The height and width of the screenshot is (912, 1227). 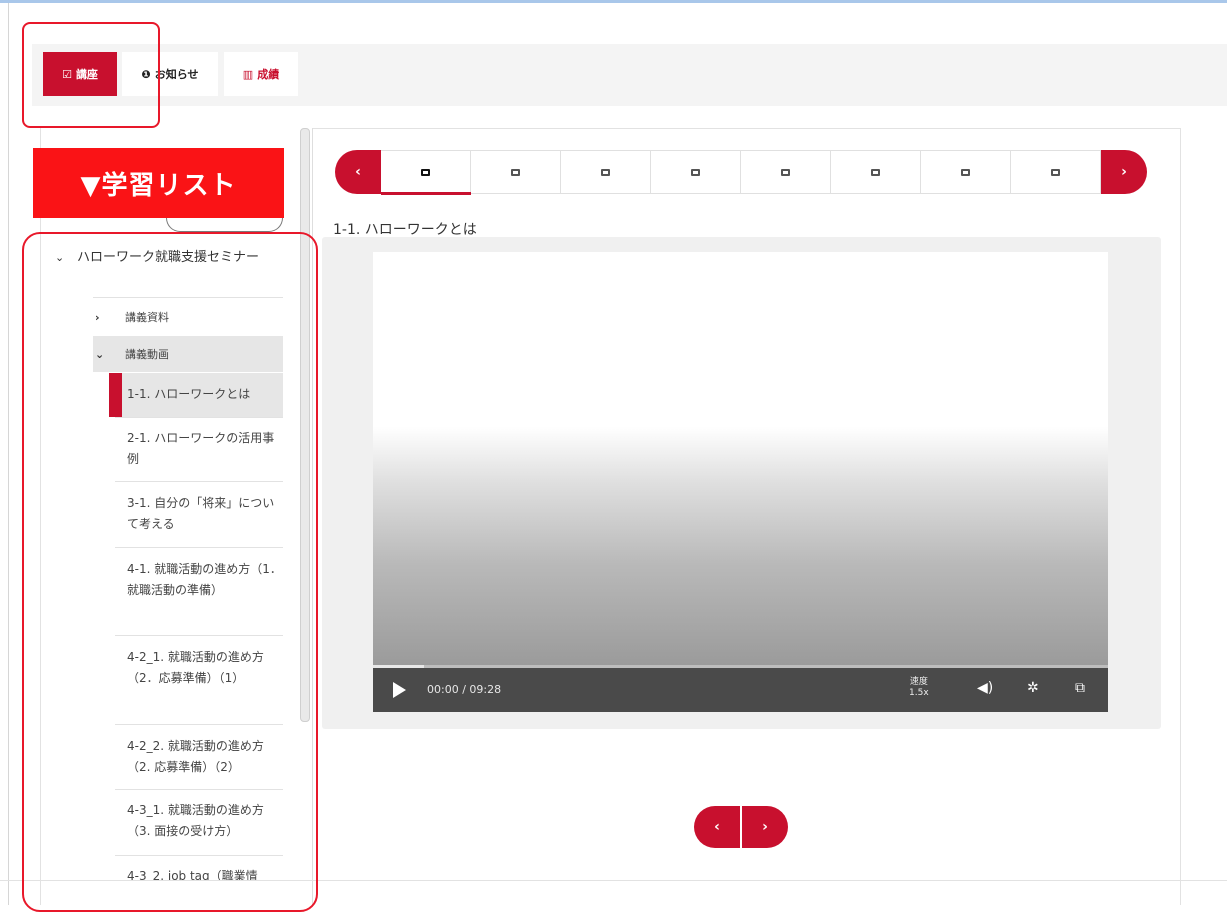 I want to click on lesson-item-label: 4-2_2. 就職活動の進め方（2. 応募準備）（2）, so click(x=195, y=756).